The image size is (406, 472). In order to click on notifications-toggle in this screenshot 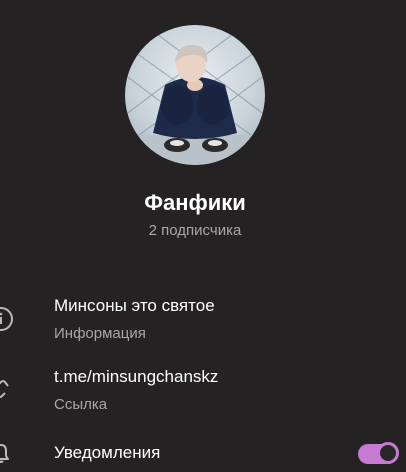, I will do `click(378, 453)`.